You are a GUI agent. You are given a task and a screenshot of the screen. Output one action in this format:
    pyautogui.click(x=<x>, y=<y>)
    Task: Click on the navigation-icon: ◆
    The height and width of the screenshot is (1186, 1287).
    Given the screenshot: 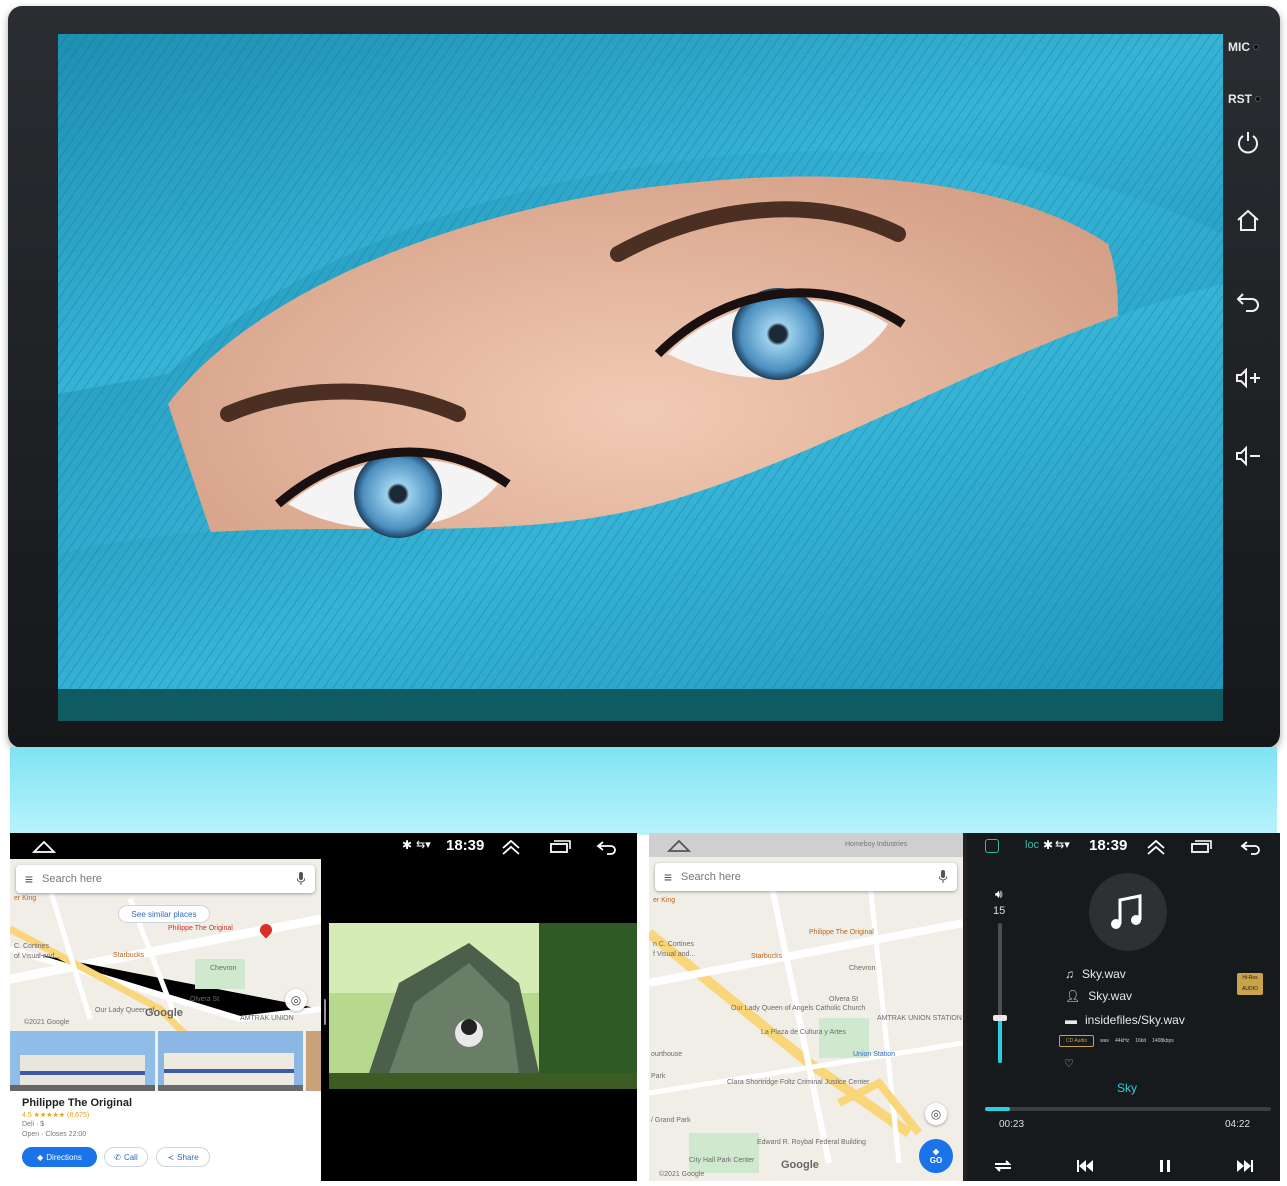 What is the action you would take?
    pyautogui.click(x=936, y=1151)
    